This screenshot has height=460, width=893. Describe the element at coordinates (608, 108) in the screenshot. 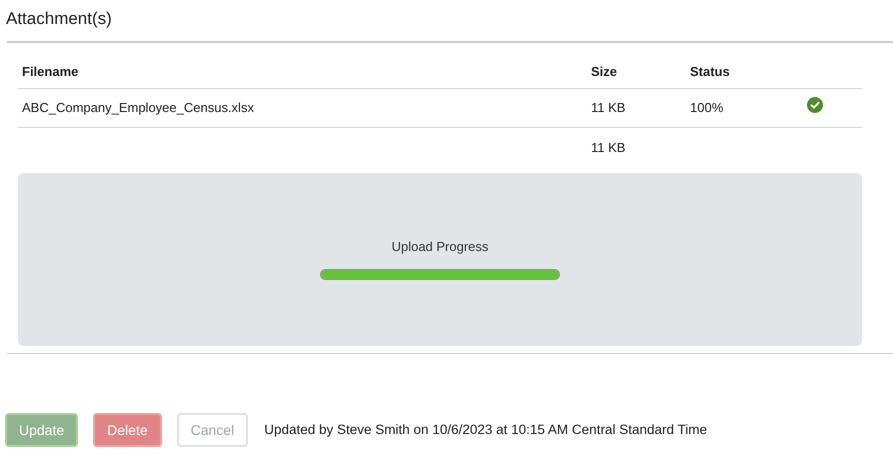

I see `table-cell-text: 11 KB` at that location.